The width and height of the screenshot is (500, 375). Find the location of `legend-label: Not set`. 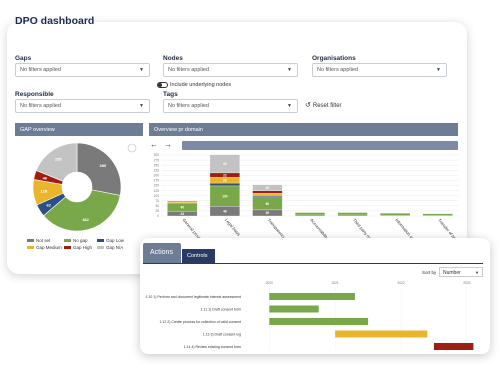

legend-label: Not set is located at coordinates (43, 240).